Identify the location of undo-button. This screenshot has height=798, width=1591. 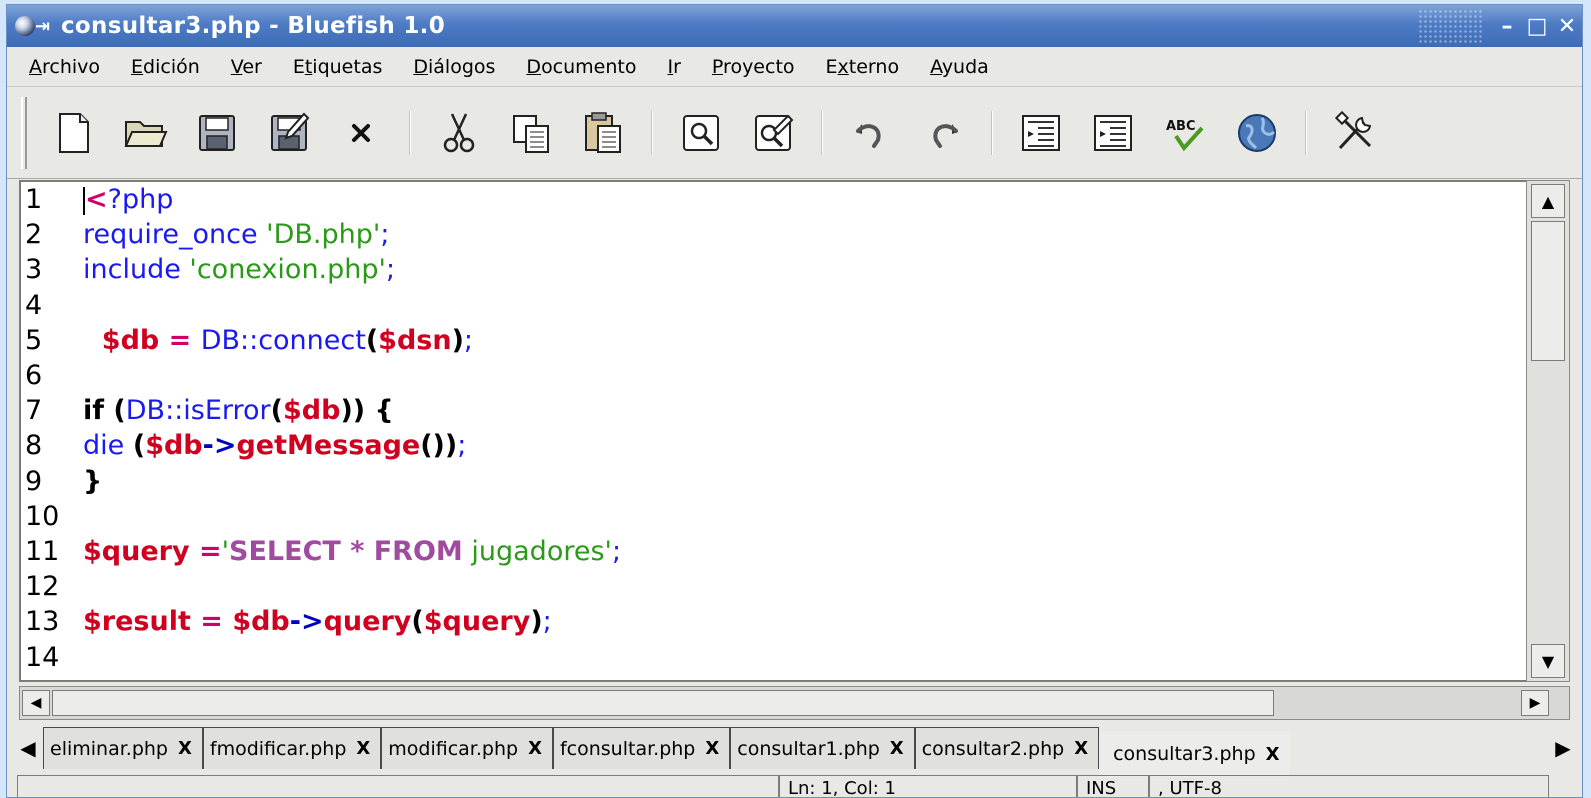
(871, 133).